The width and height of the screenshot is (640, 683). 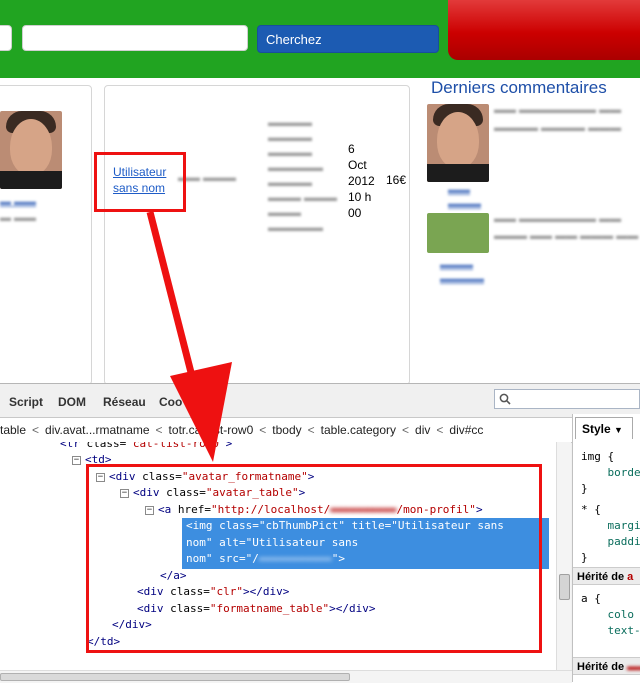 What do you see at coordinates (26, 402) in the screenshot?
I see `tab-script: Script` at bounding box center [26, 402].